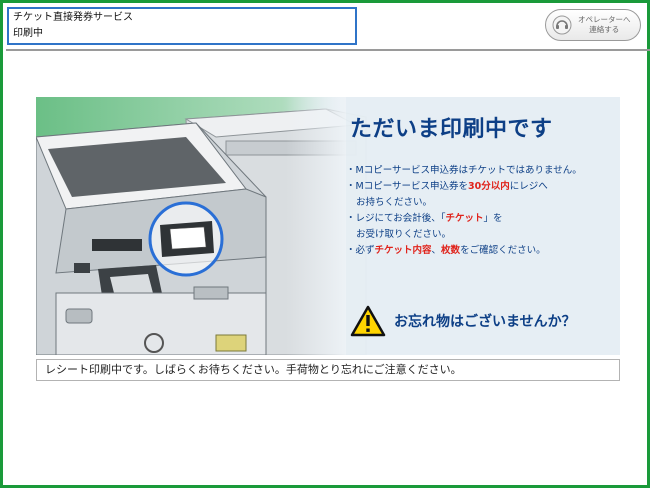  What do you see at coordinates (503, 250) in the screenshot?
I see `instruction-text: をご確認ください。` at bounding box center [503, 250].